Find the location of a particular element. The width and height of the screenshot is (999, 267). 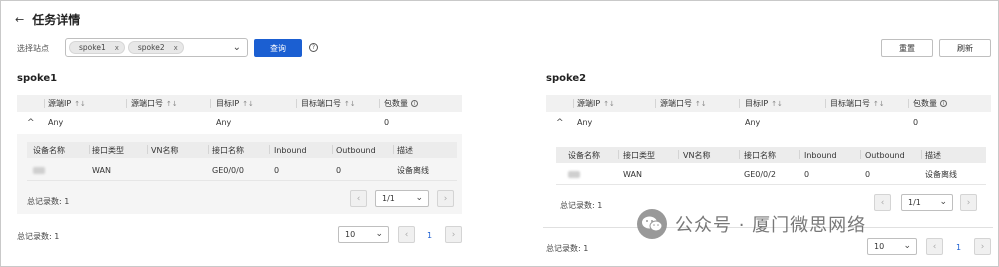

refresh-button: 刷新 is located at coordinates (965, 48).